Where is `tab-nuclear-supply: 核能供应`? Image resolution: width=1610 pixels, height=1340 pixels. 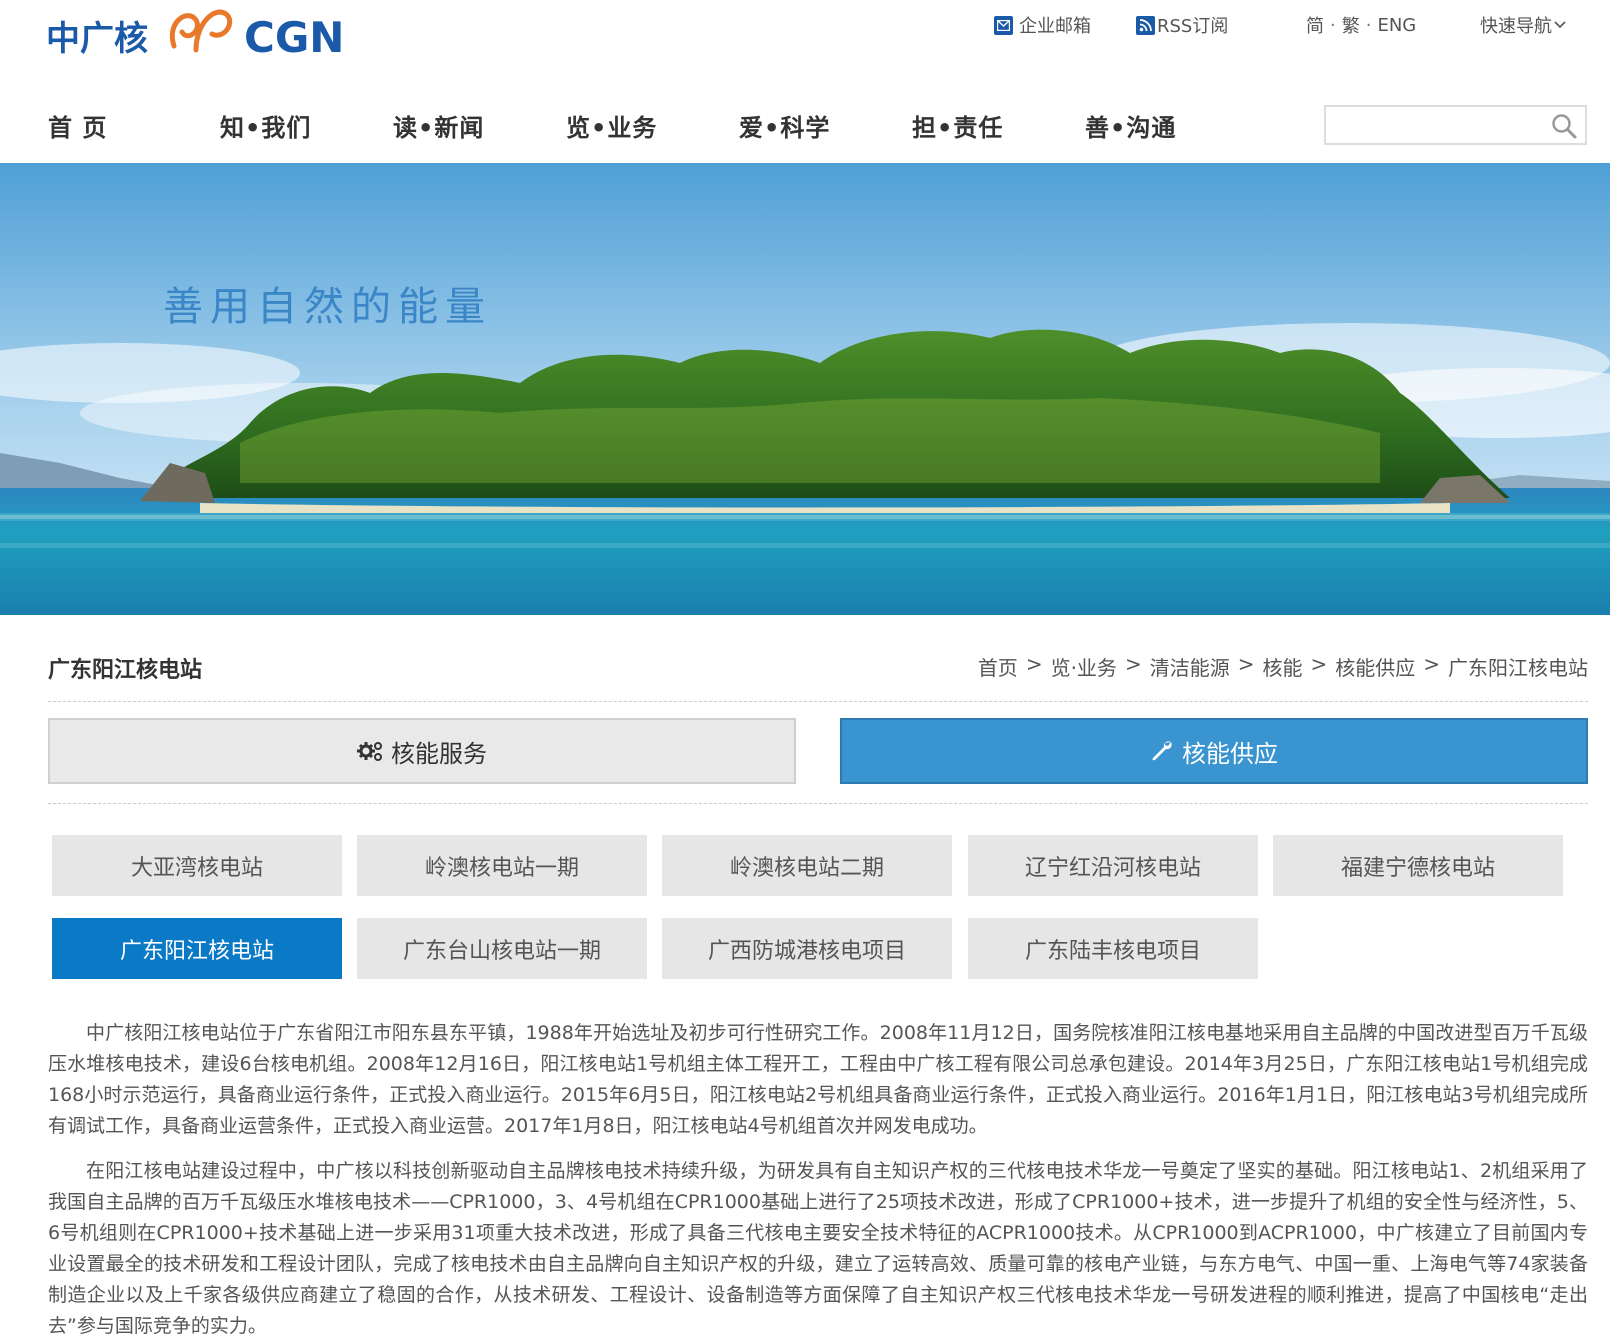
tab-nuclear-supply: 核能供应 is located at coordinates (1214, 751).